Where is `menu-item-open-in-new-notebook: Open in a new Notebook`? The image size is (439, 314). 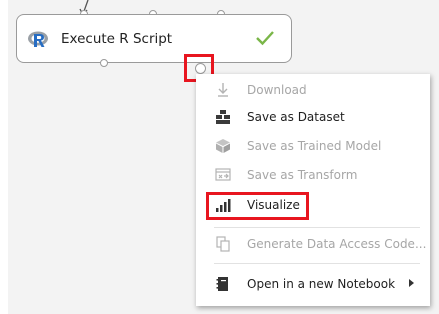 menu-item-open-in-new-notebook: Open in a new Notebook is located at coordinates (313, 284).